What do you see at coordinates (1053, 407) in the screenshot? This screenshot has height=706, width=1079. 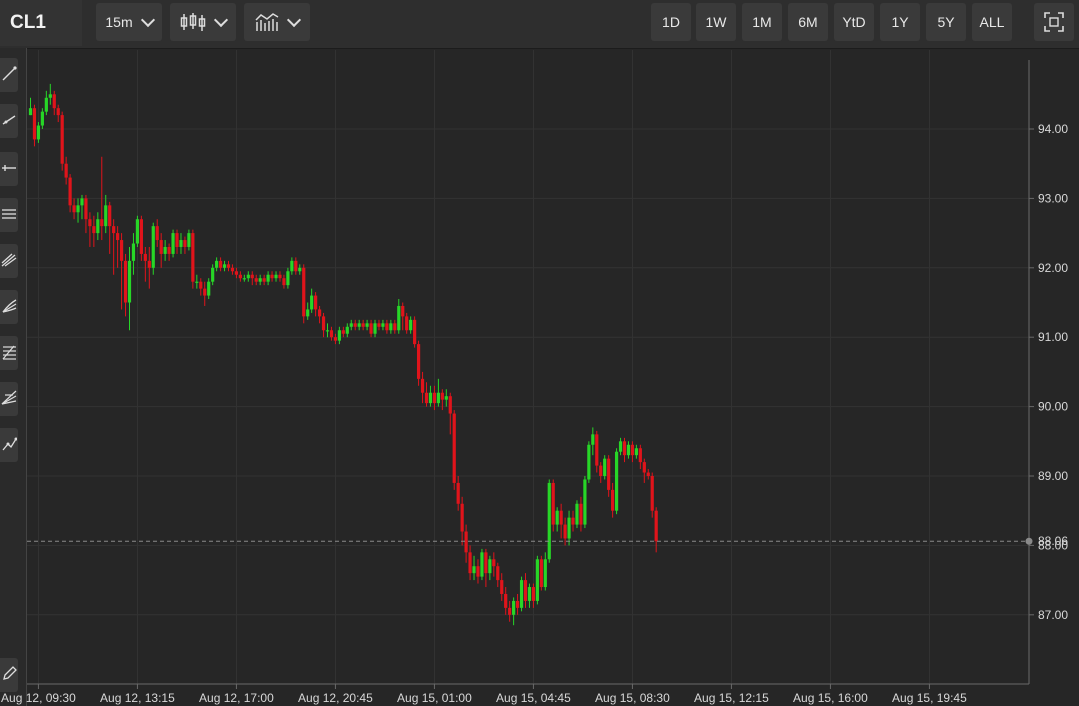 I see `y-tick-label: 90.00` at bounding box center [1053, 407].